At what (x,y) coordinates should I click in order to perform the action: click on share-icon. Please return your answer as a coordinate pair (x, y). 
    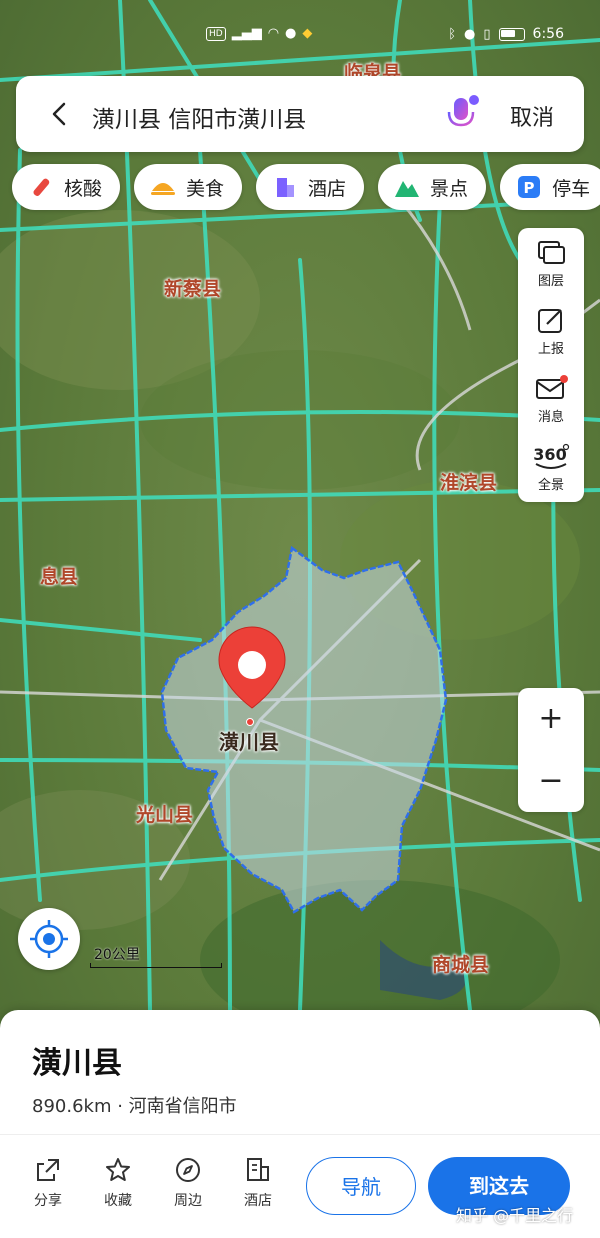
    Looking at the image, I should click on (48, 1170).